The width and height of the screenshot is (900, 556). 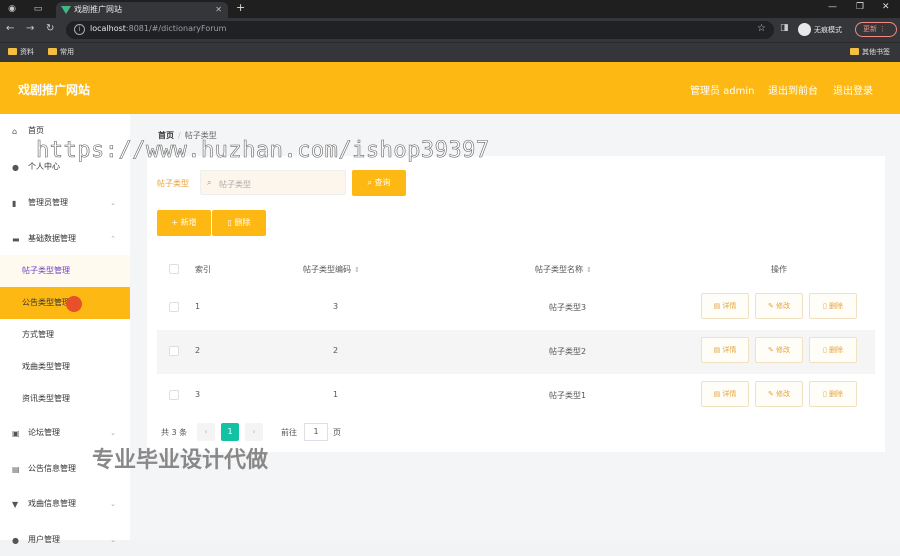 What do you see at coordinates (48, 202) in the screenshot?
I see `sidebar-item-label: 管理员管理` at bounding box center [48, 202].